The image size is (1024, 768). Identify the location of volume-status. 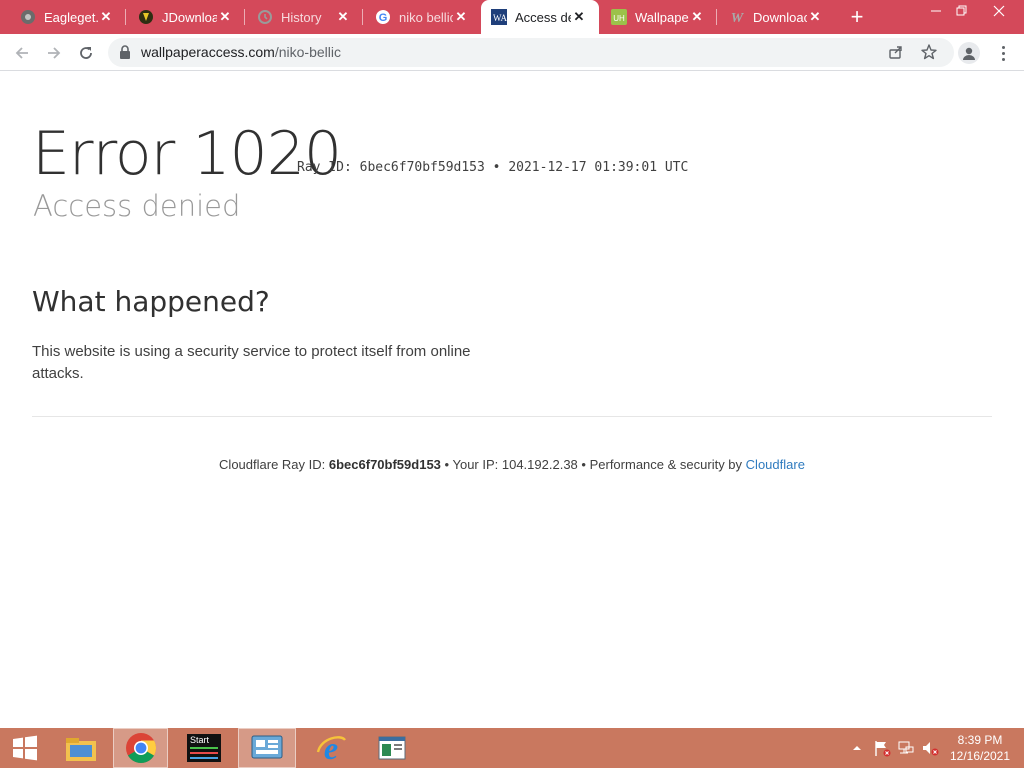
(930, 748).